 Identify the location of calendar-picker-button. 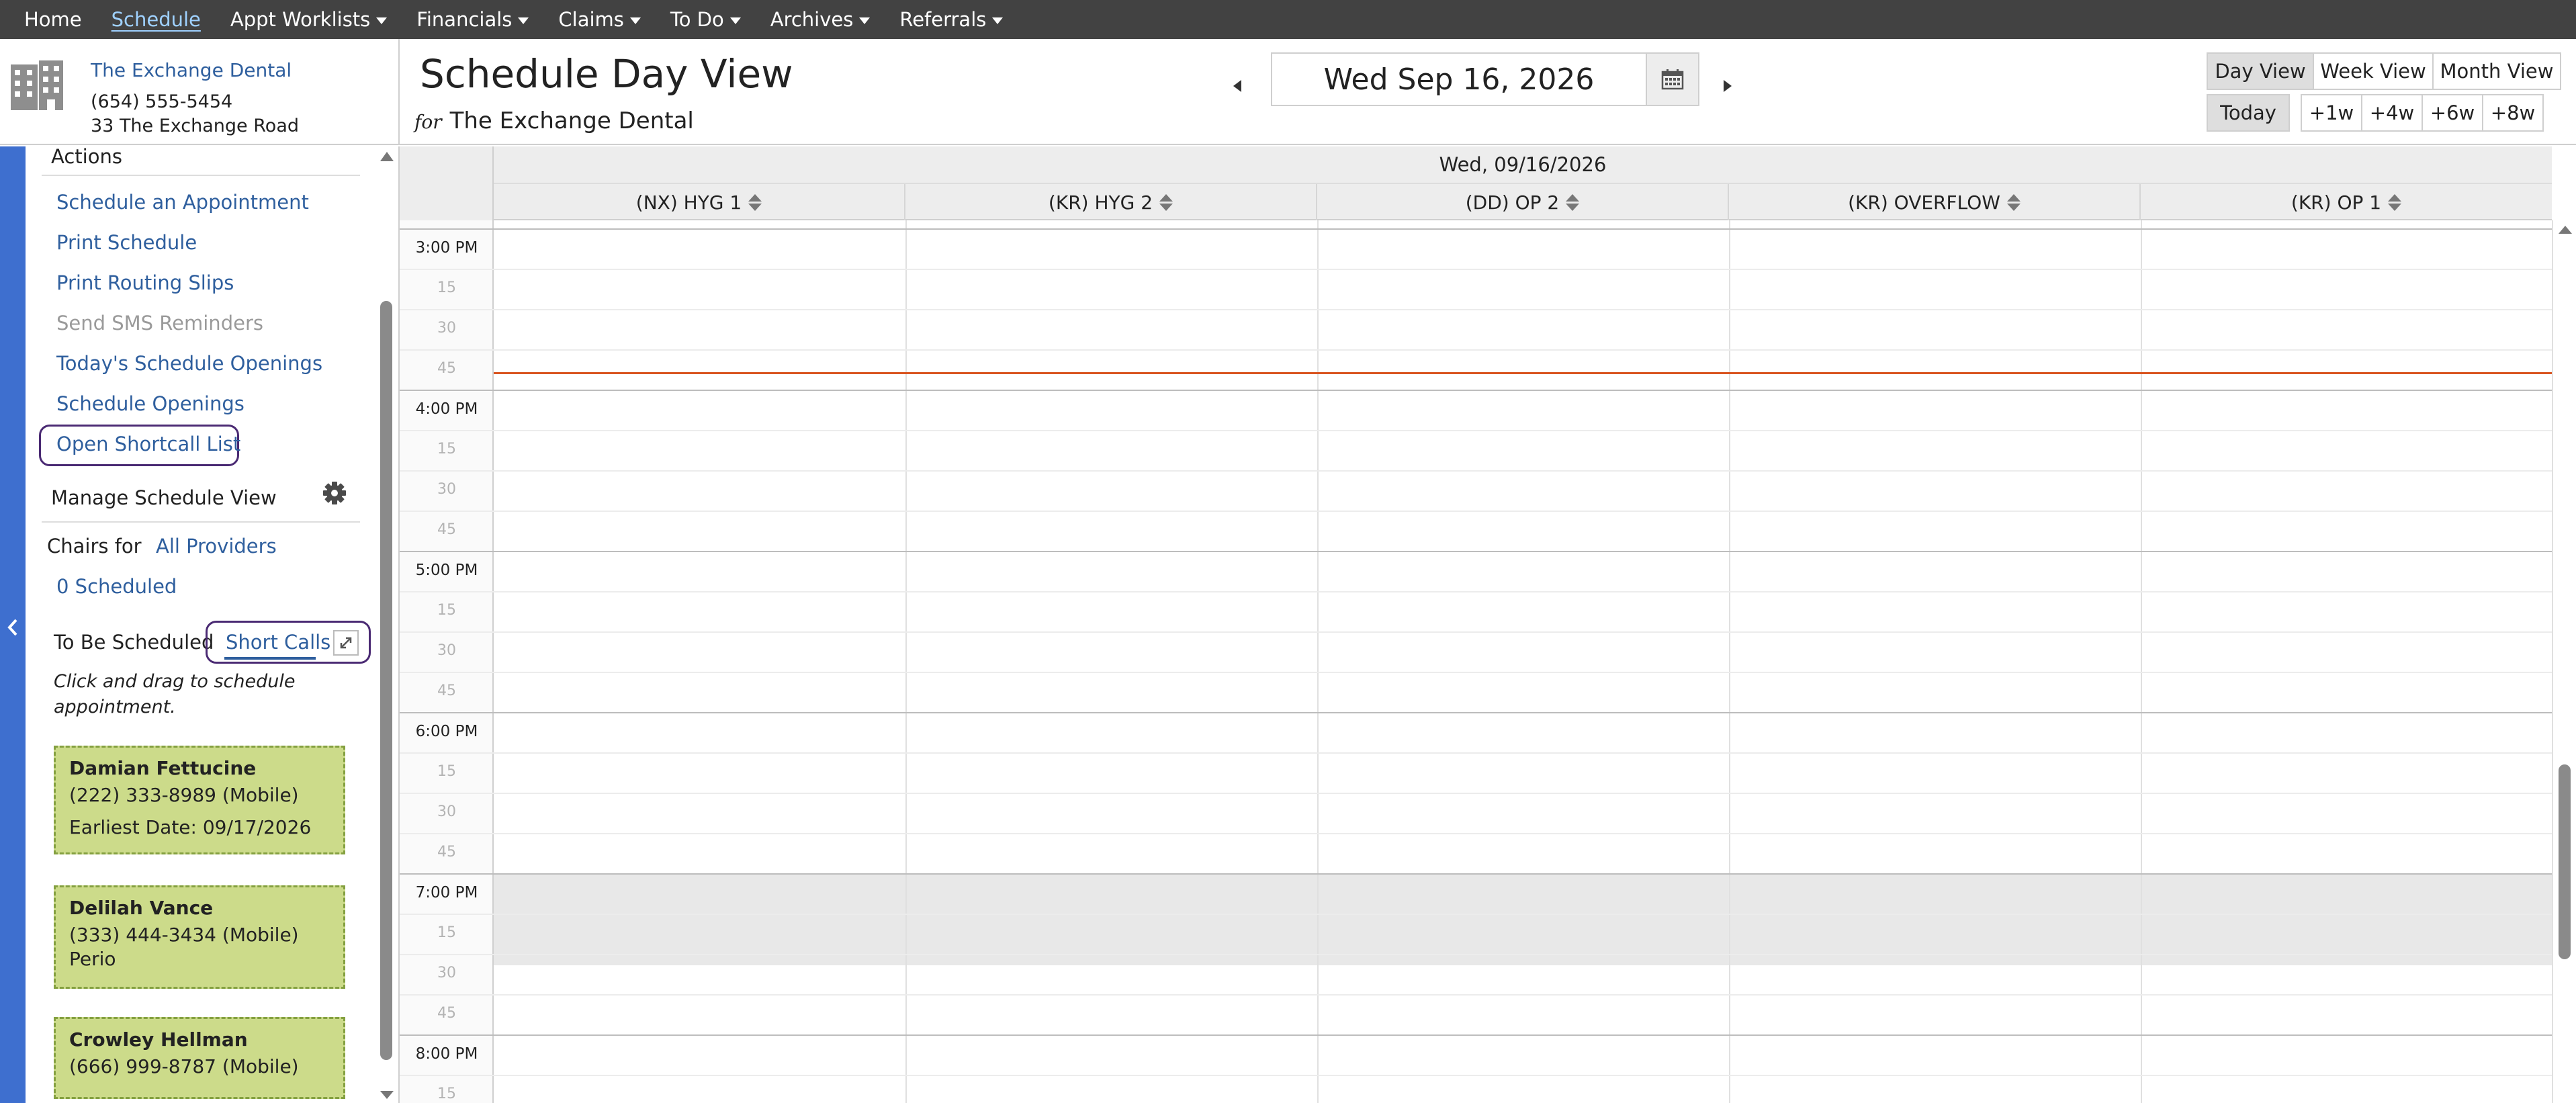
(1673, 79).